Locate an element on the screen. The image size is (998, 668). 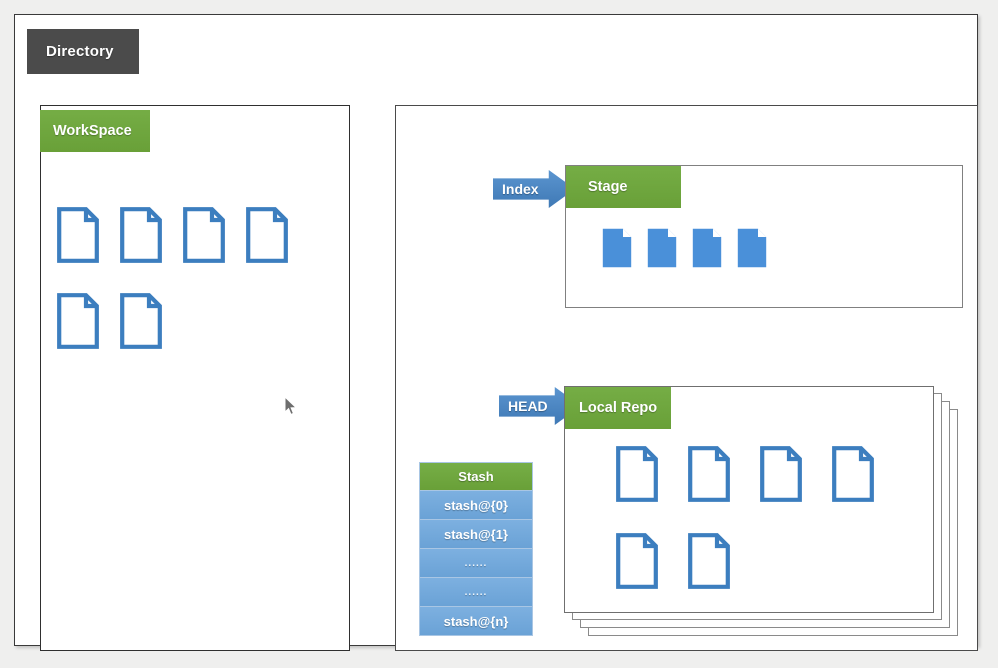
stage-box: Stage is located at coordinates (764, 236).